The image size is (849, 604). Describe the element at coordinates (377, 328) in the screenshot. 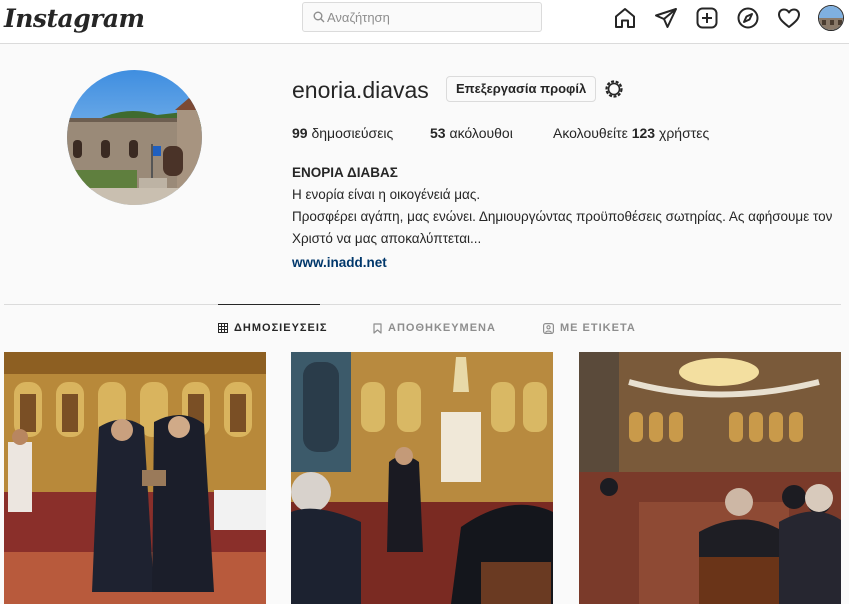

I see `bookmark-icon` at that location.